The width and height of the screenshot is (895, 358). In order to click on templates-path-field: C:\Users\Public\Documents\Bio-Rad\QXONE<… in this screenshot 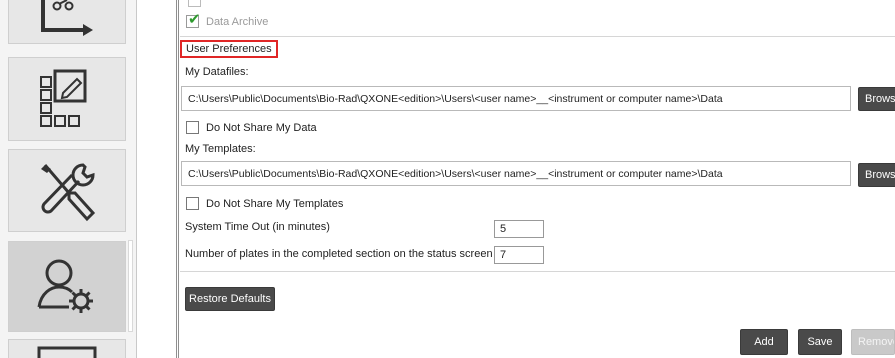, I will do `click(516, 173)`.